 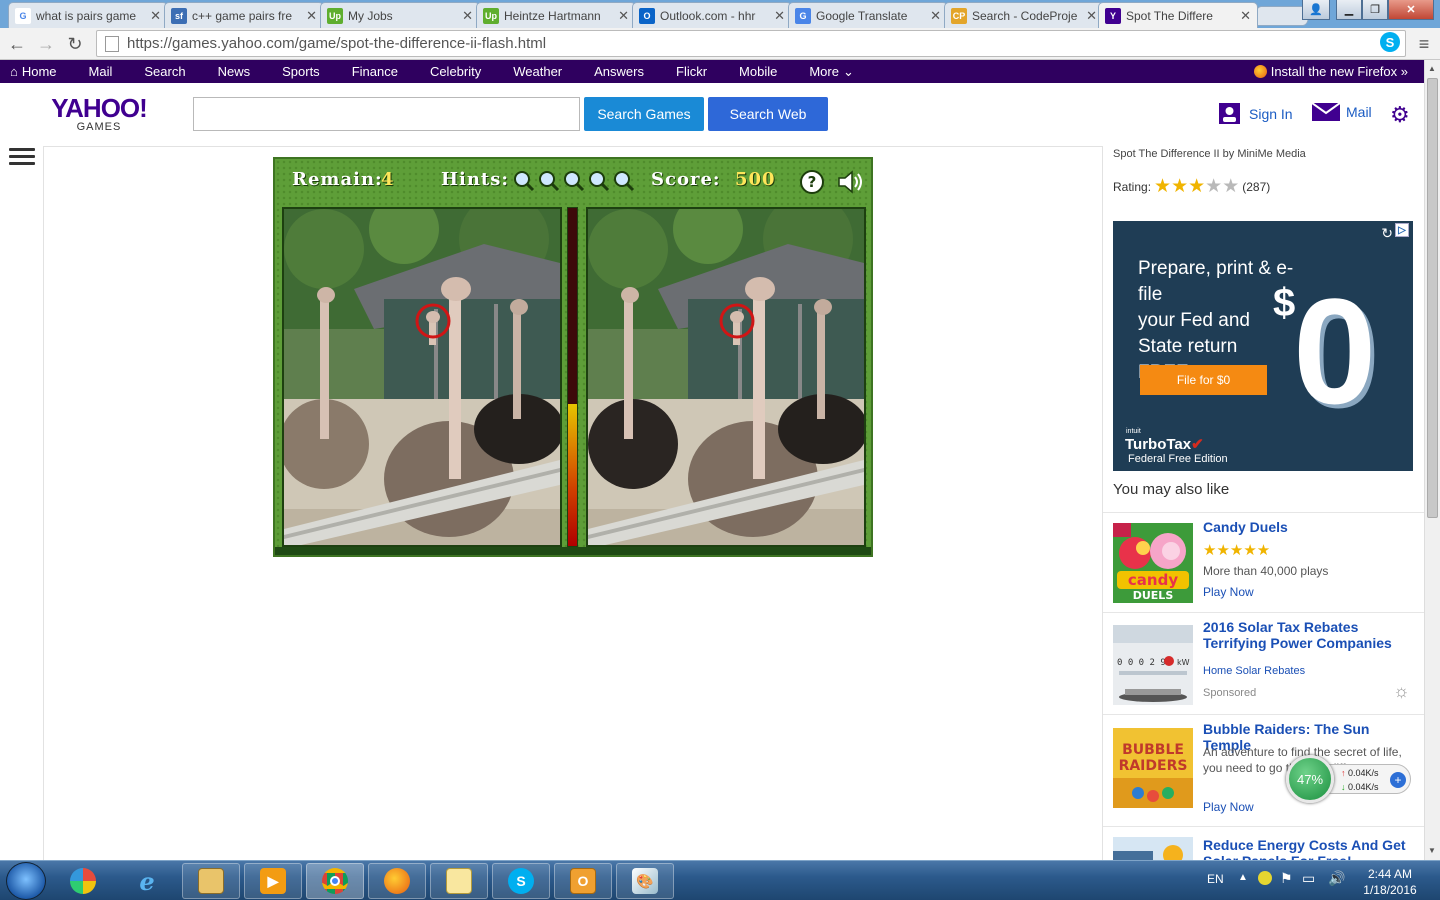 What do you see at coordinates (1342, 112) in the screenshot?
I see `mail-link: Mail` at bounding box center [1342, 112].